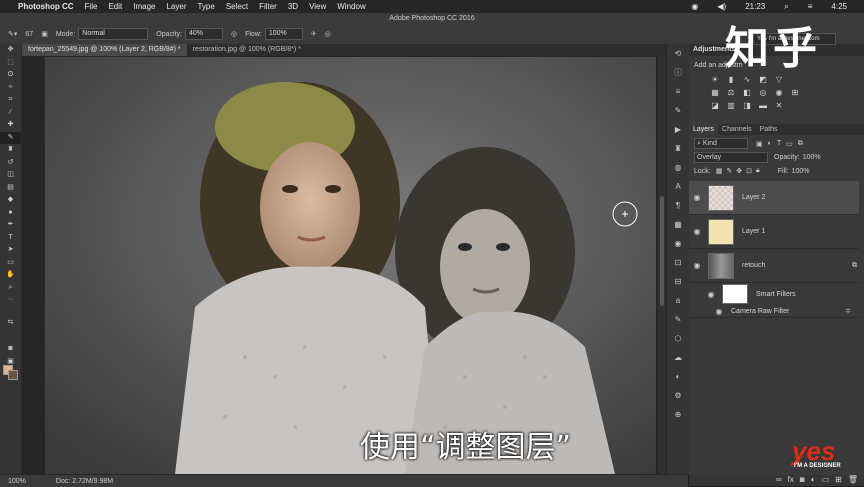 The height and width of the screenshot is (487, 864). I want to click on scrollbar-thumb, so click(662, 251).